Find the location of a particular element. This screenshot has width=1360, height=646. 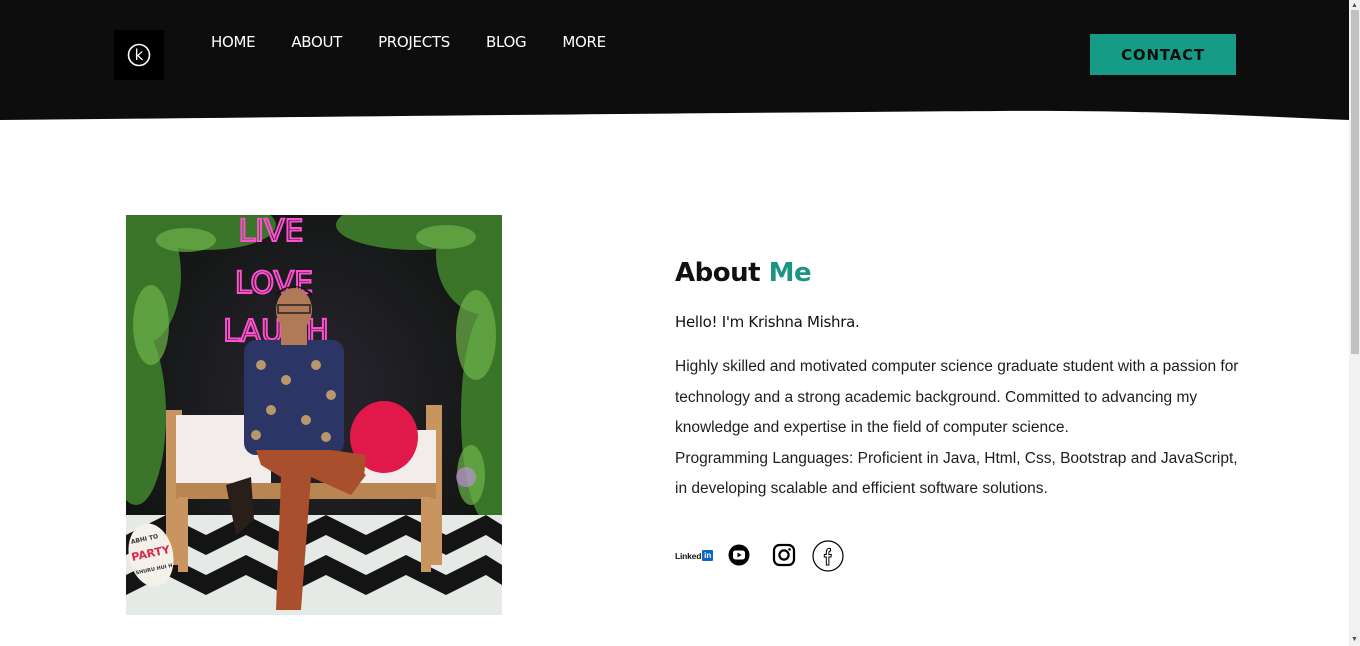

svg-text: k is located at coordinates (139, 55).